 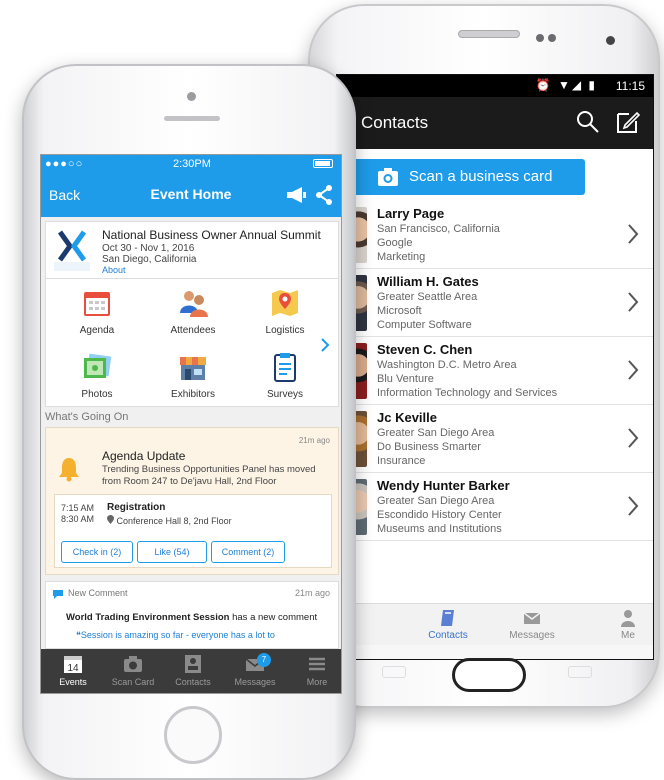 I want to click on grid-label: Attendees, so click(x=193, y=330).